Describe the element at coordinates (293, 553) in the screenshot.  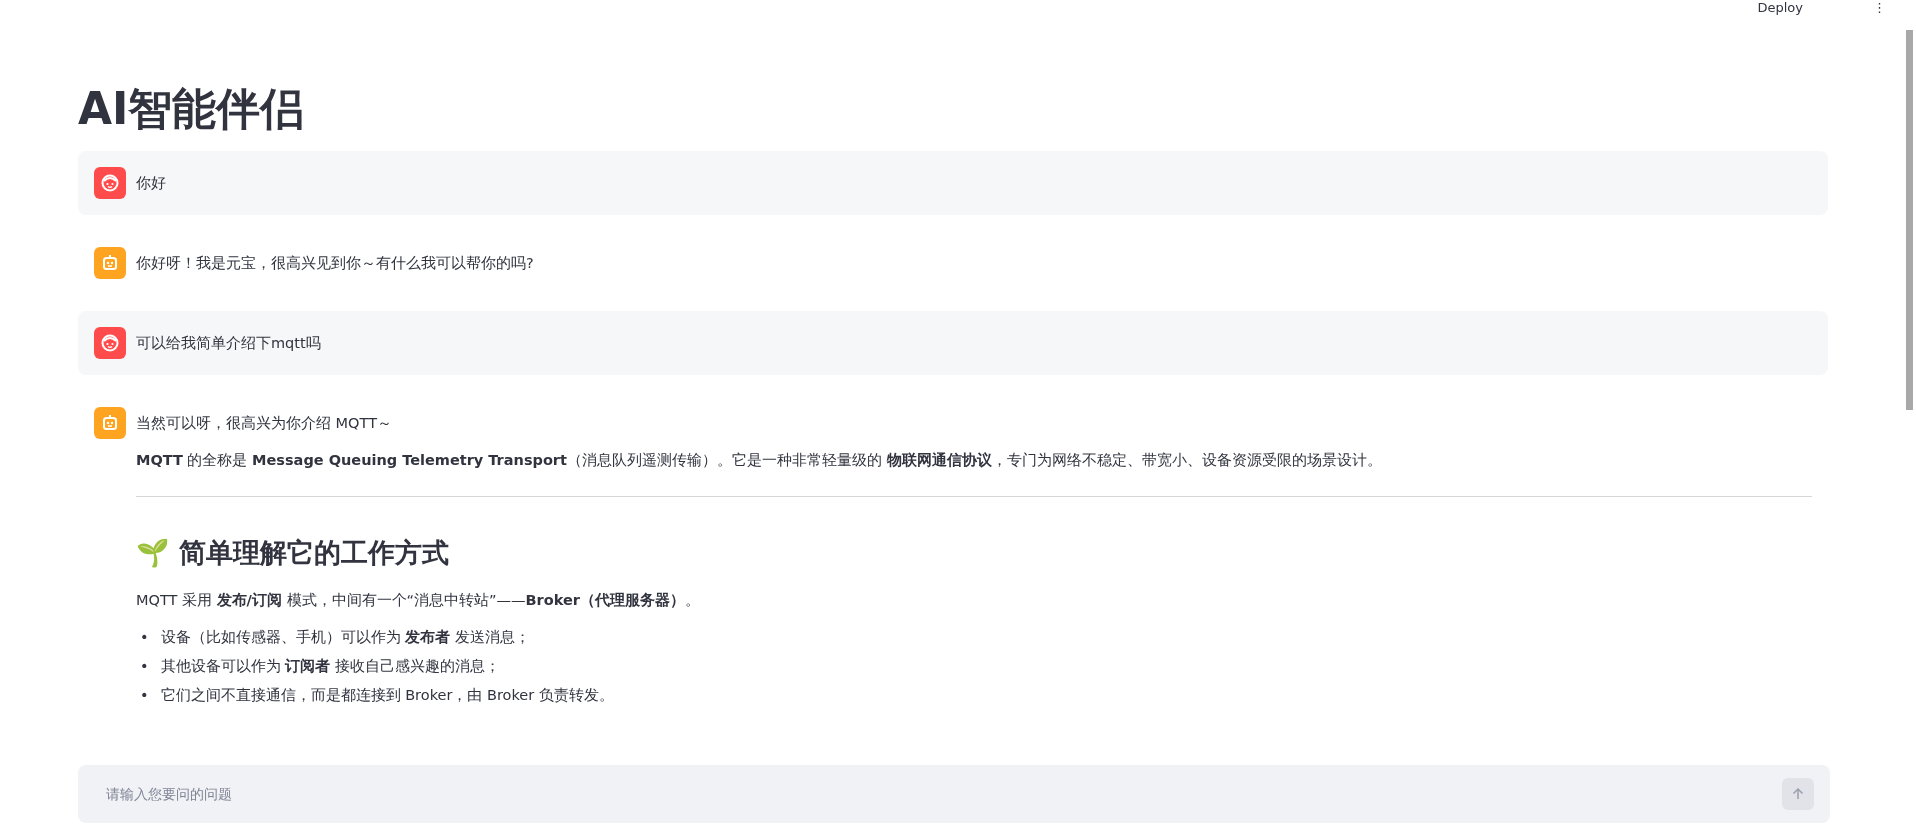
I see `section-heading: 🌱 简单理解它的工作方式` at that location.